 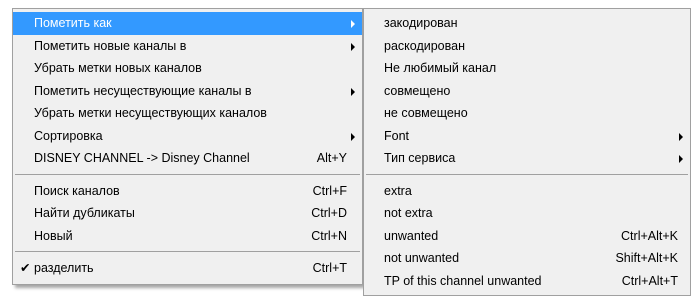 What do you see at coordinates (329, 235) in the screenshot?
I see `menu-item-shortcut: Ctrl+N` at bounding box center [329, 235].